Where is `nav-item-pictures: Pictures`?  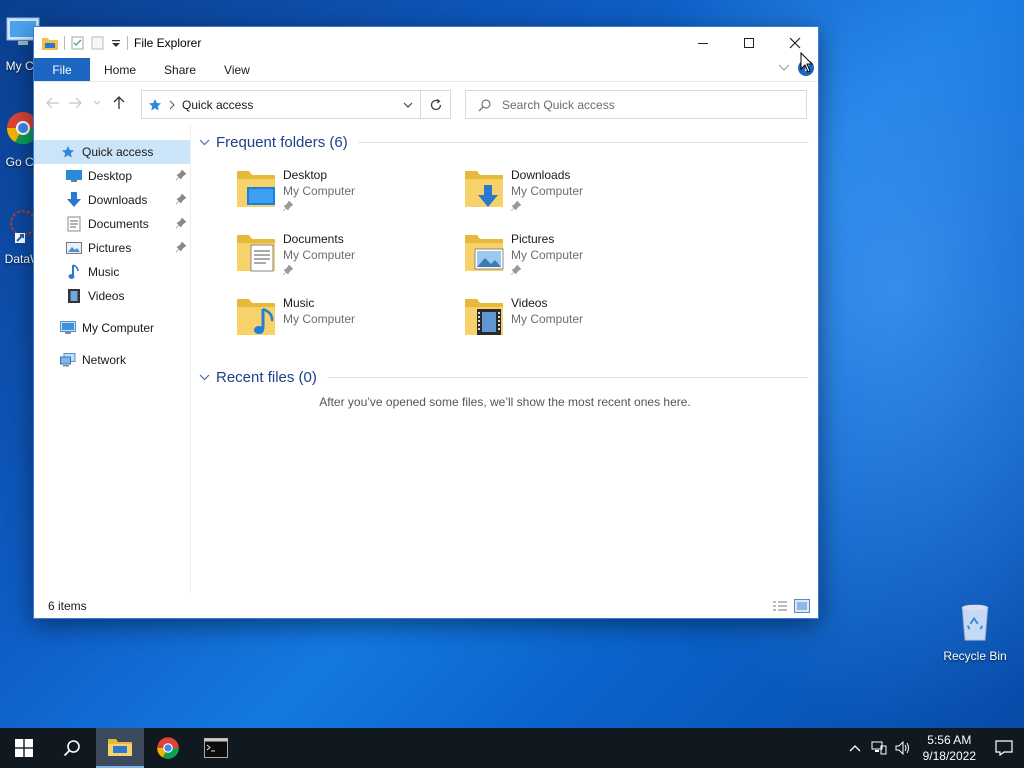
nav-item-pictures: Pictures is located at coordinates (112, 248).